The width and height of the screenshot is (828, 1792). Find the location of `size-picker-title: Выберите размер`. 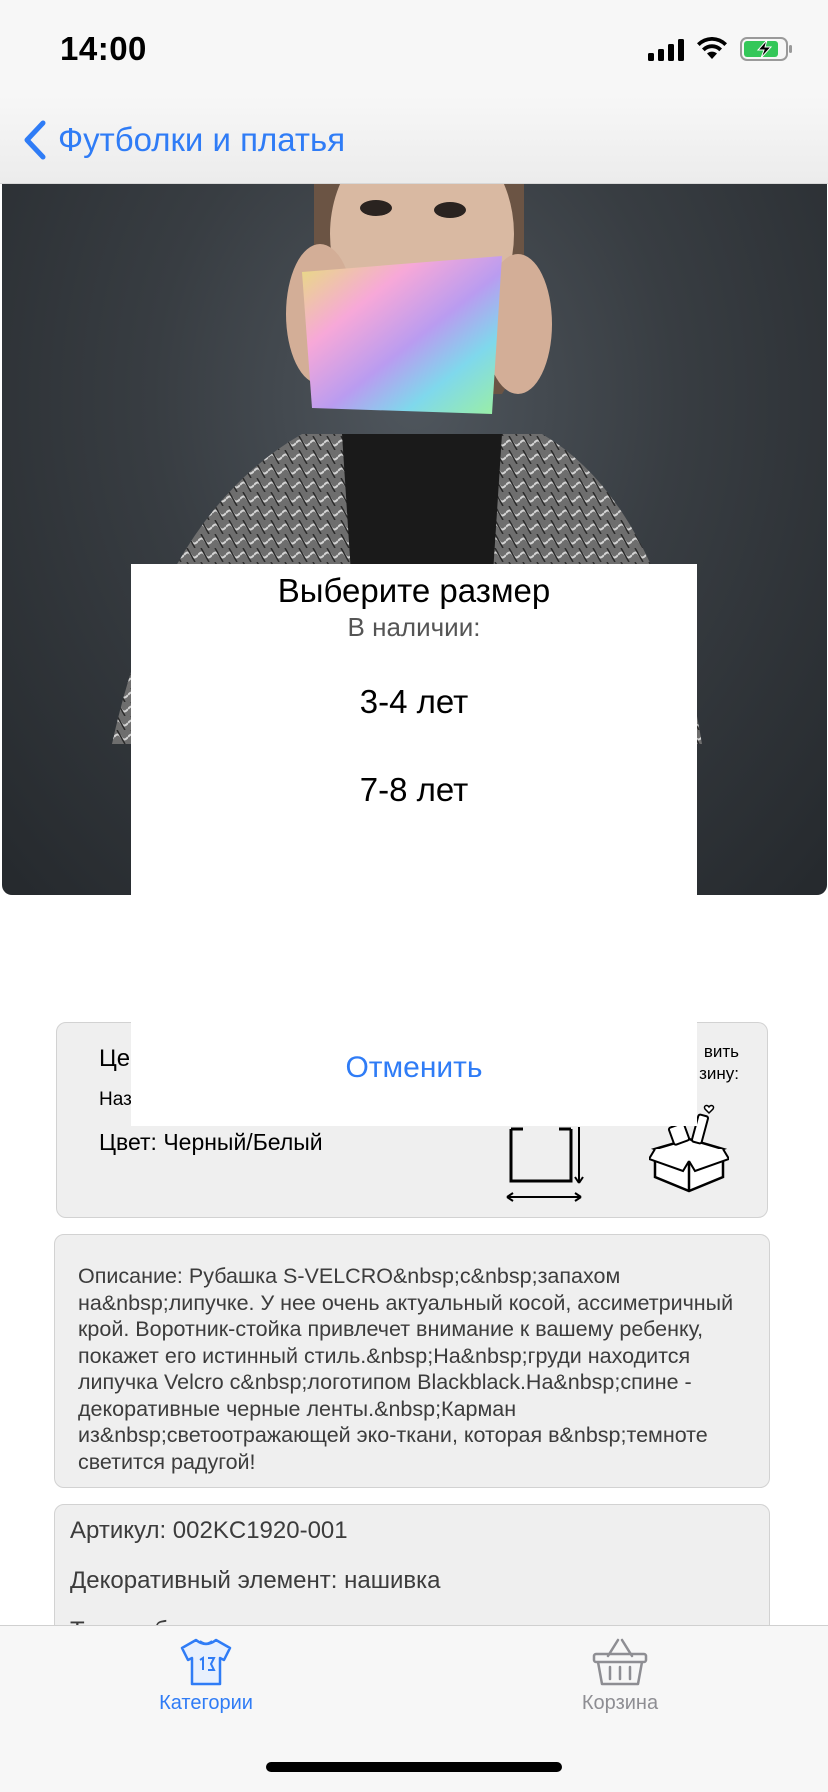

size-picker-title: Выберите размер is located at coordinates (414, 590).